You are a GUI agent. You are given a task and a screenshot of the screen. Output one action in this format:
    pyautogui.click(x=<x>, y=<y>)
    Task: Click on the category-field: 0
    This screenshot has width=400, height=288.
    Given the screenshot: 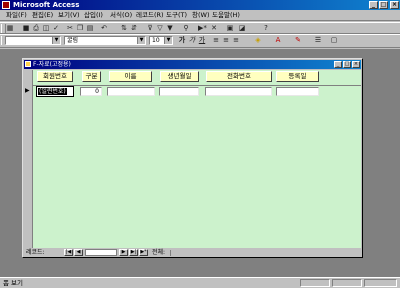 What is the action you would take?
    pyautogui.click(x=91, y=91)
    